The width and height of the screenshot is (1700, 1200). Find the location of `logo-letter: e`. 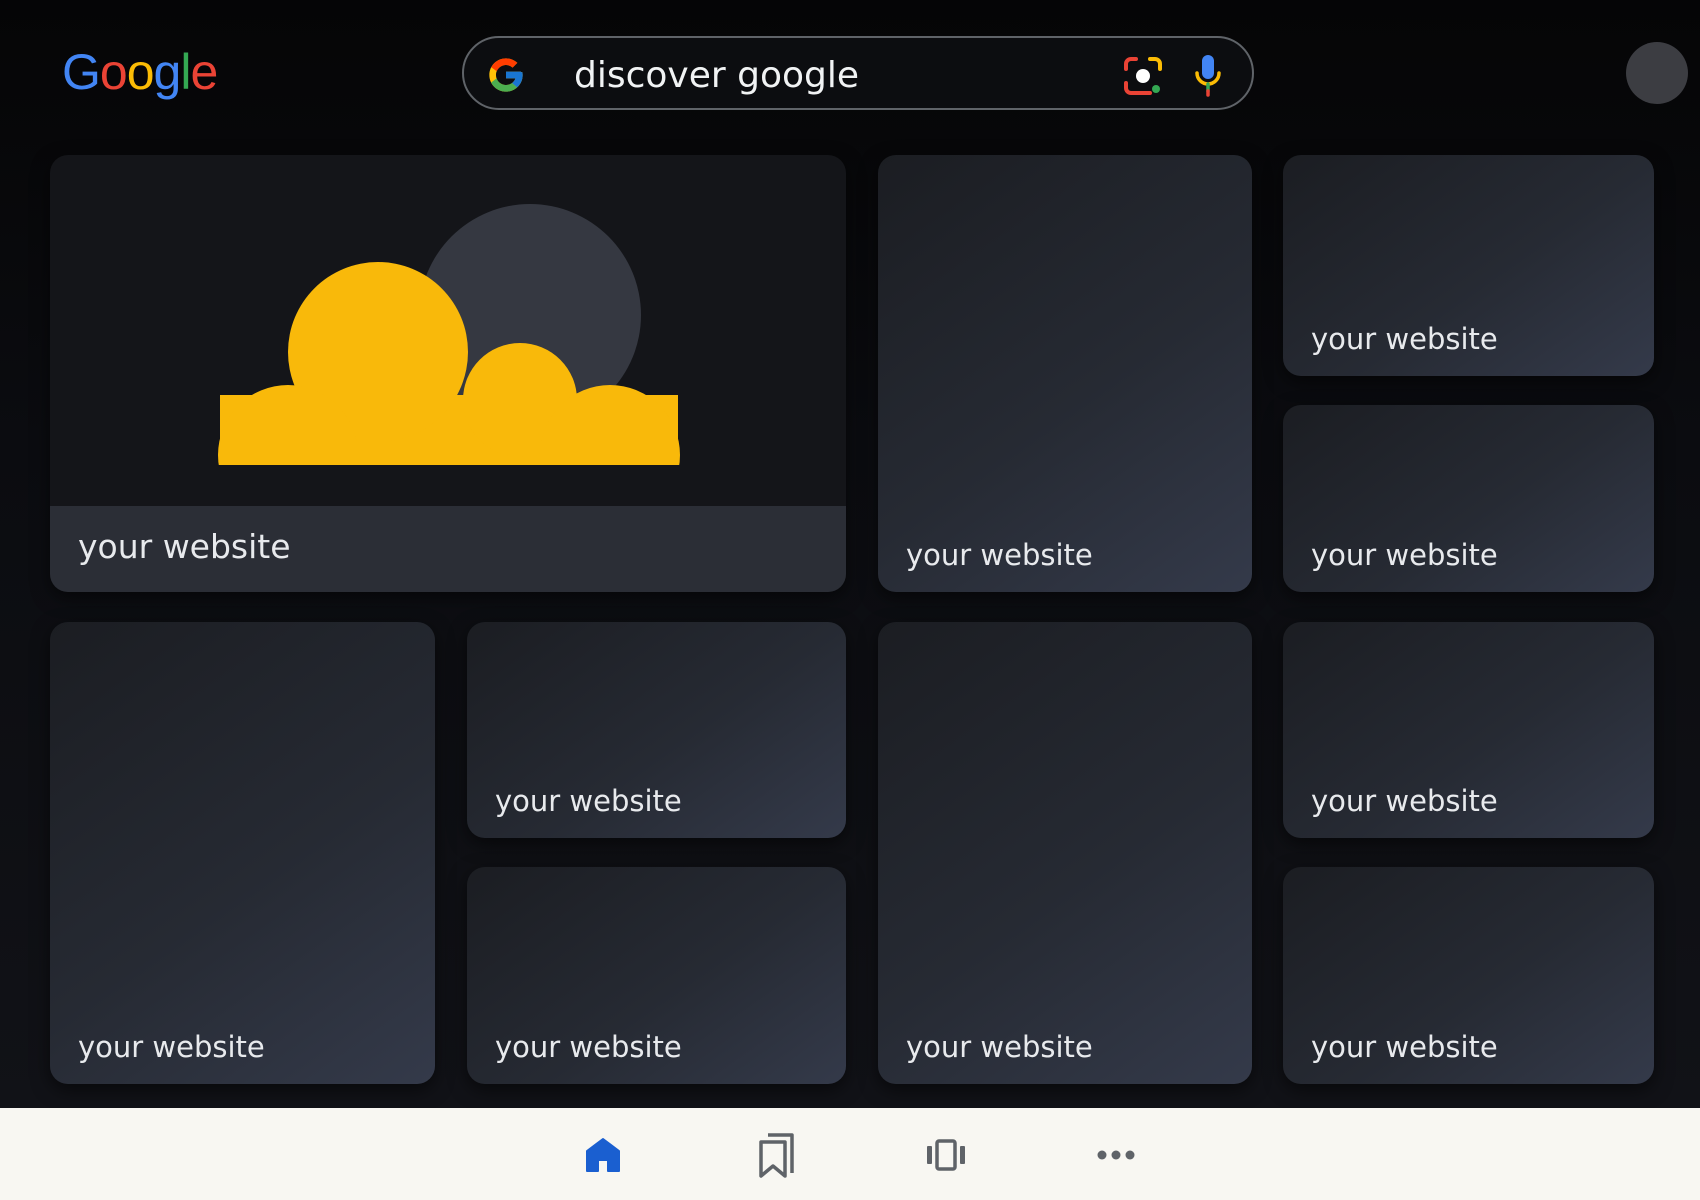

logo-letter: e is located at coordinates (204, 72).